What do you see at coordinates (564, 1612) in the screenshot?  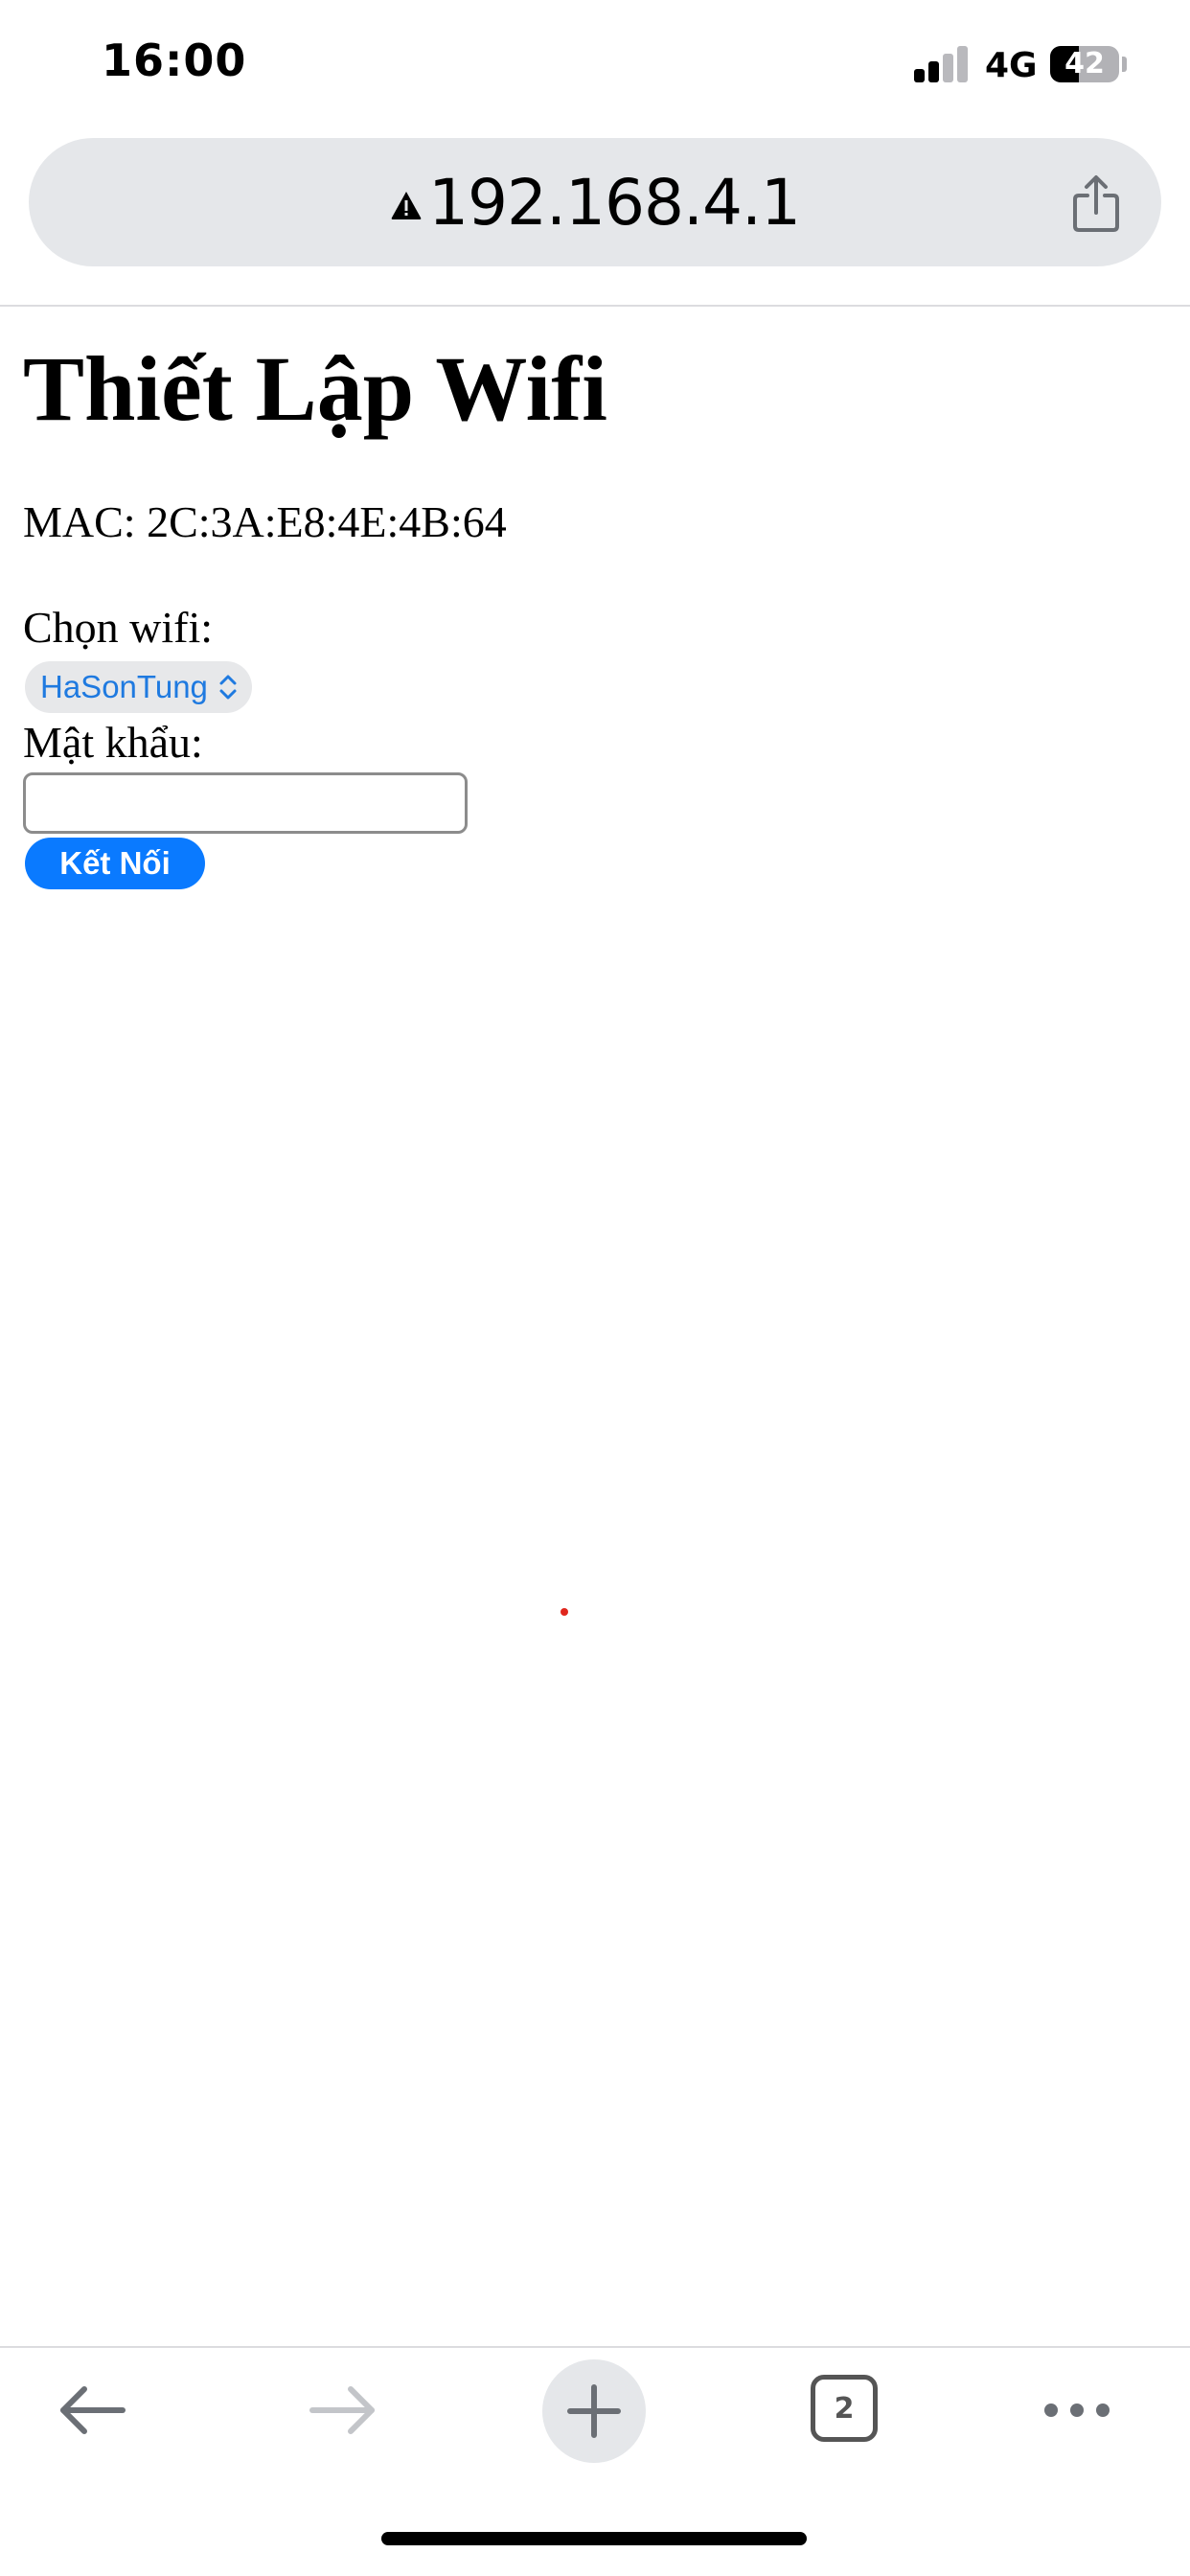 I see `marker-dot` at bounding box center [564, 1612].